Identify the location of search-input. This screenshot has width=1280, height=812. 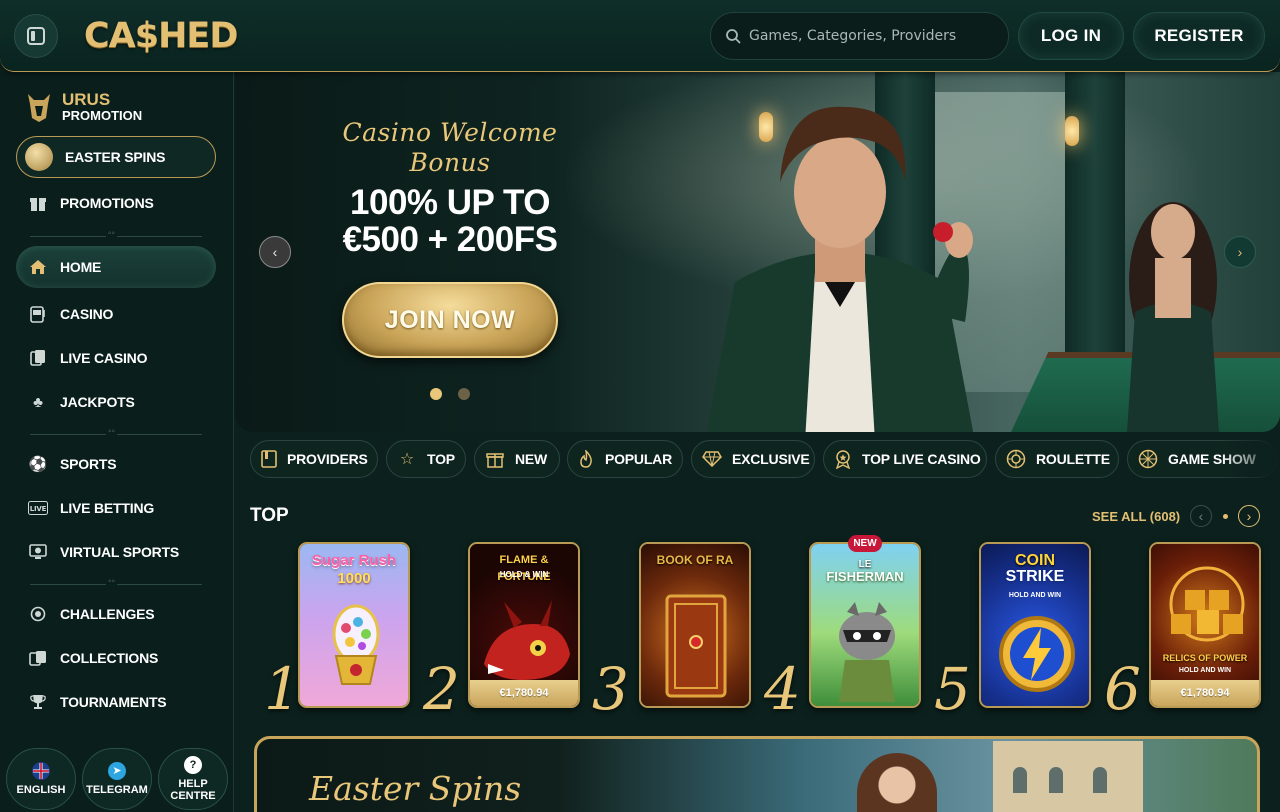
(869, 36).